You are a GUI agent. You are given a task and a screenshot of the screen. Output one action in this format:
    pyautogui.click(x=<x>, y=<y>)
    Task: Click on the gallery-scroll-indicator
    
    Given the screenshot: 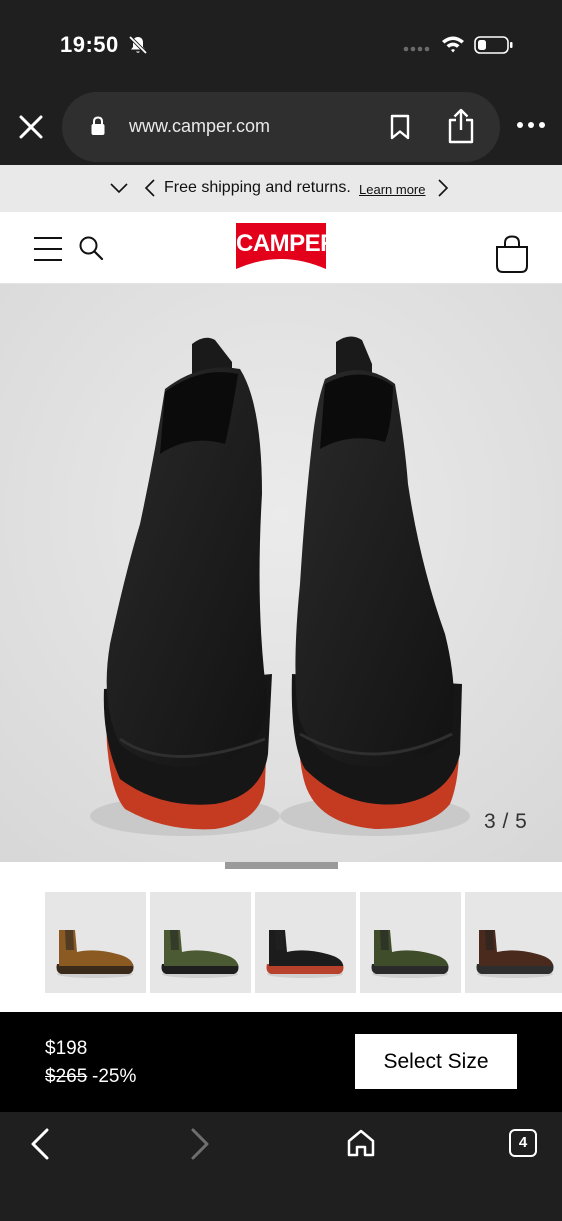 What is the action you would take?
    pyautogui.click(x=281, y=865)
    